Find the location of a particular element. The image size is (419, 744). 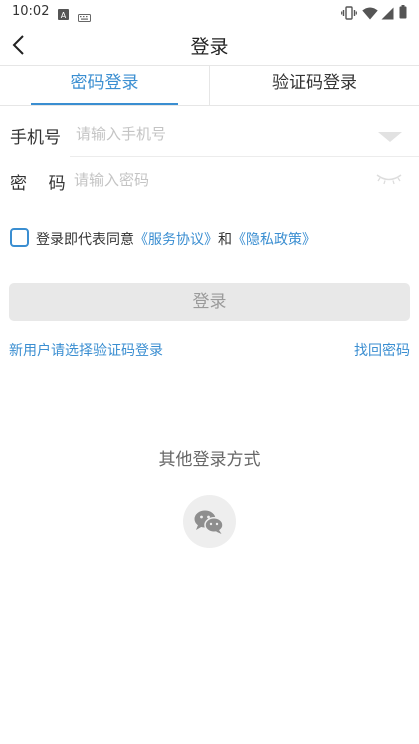

wechat-login-button is located at coordinates (209, 521).